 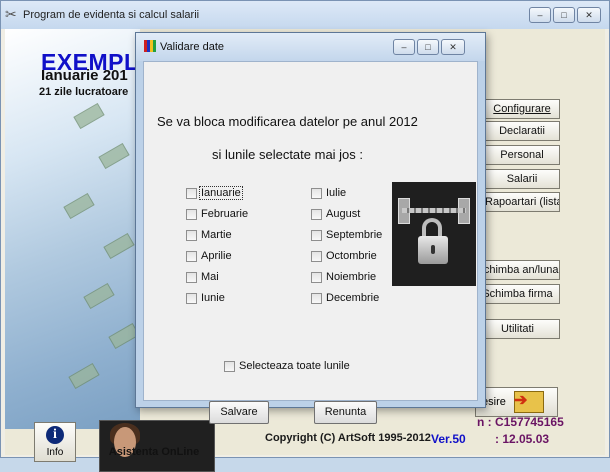 What do you see at coordinates (434, 210) in the screenshot?
I see `chain-icon` at bounding box center [434, 210].